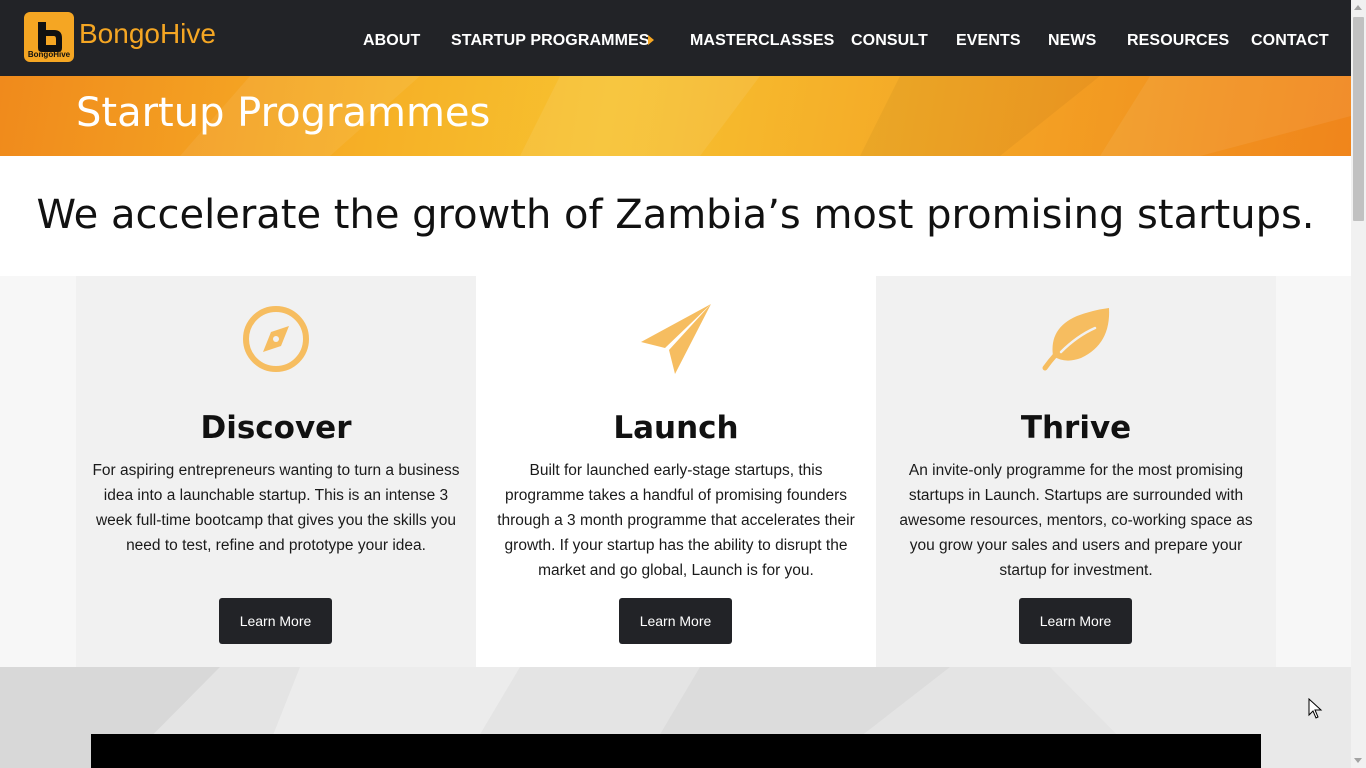  I want to click on page-banner: Startup Programmes, so click(675, 116).